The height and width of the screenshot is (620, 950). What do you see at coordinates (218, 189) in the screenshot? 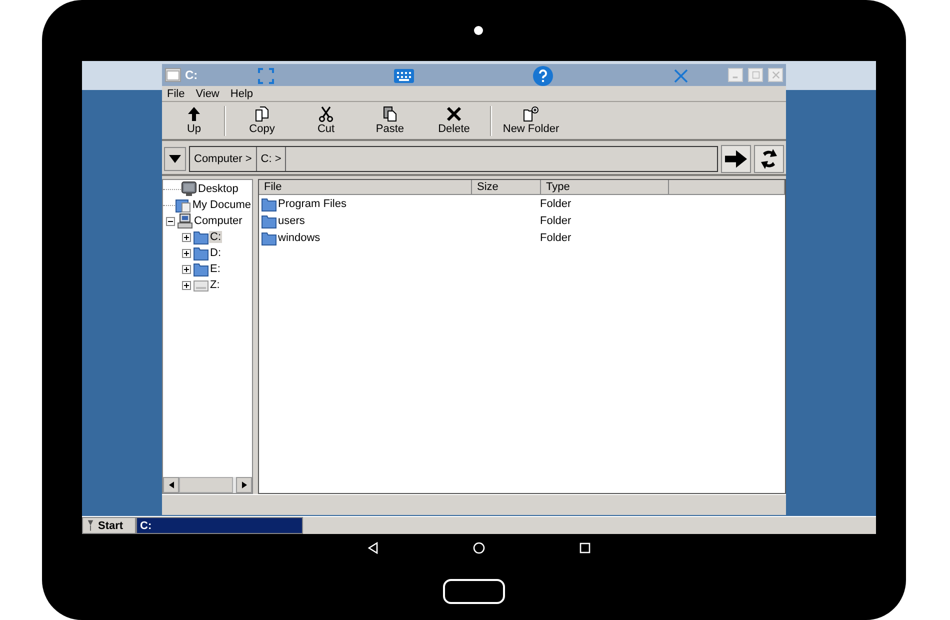
I see `tree-item: Desktop` at bounding box center [218, 189].